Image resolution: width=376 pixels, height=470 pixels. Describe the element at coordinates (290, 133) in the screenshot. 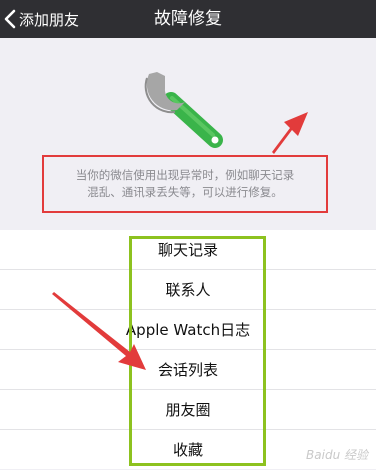

I see `annotation-arrow` at that location.